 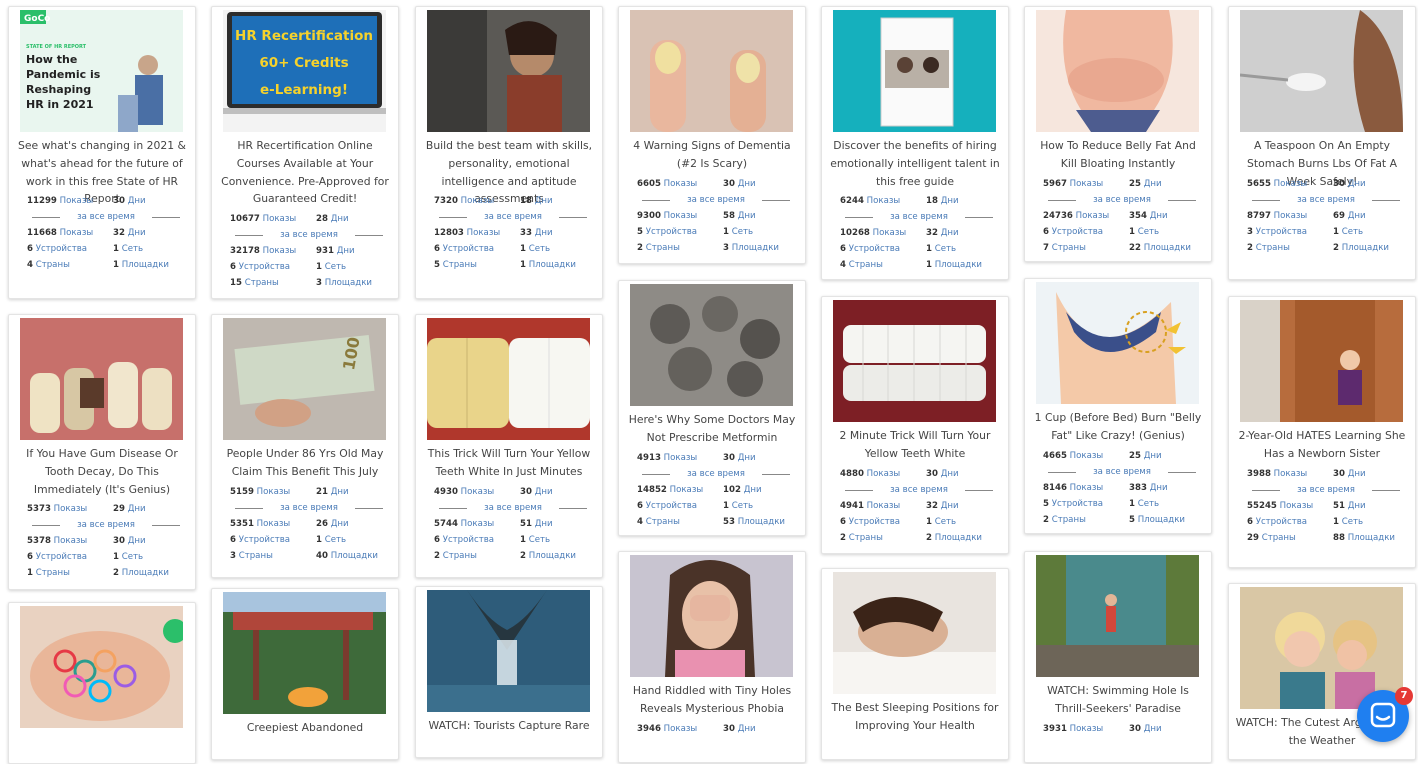 I want to click on abandoned-park-image, so click(x=304, y=653).